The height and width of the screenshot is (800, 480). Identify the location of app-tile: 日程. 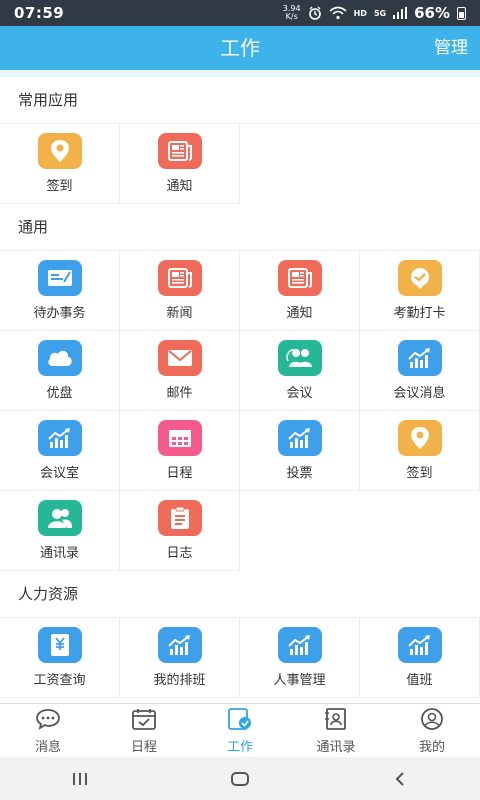
(180, 451).